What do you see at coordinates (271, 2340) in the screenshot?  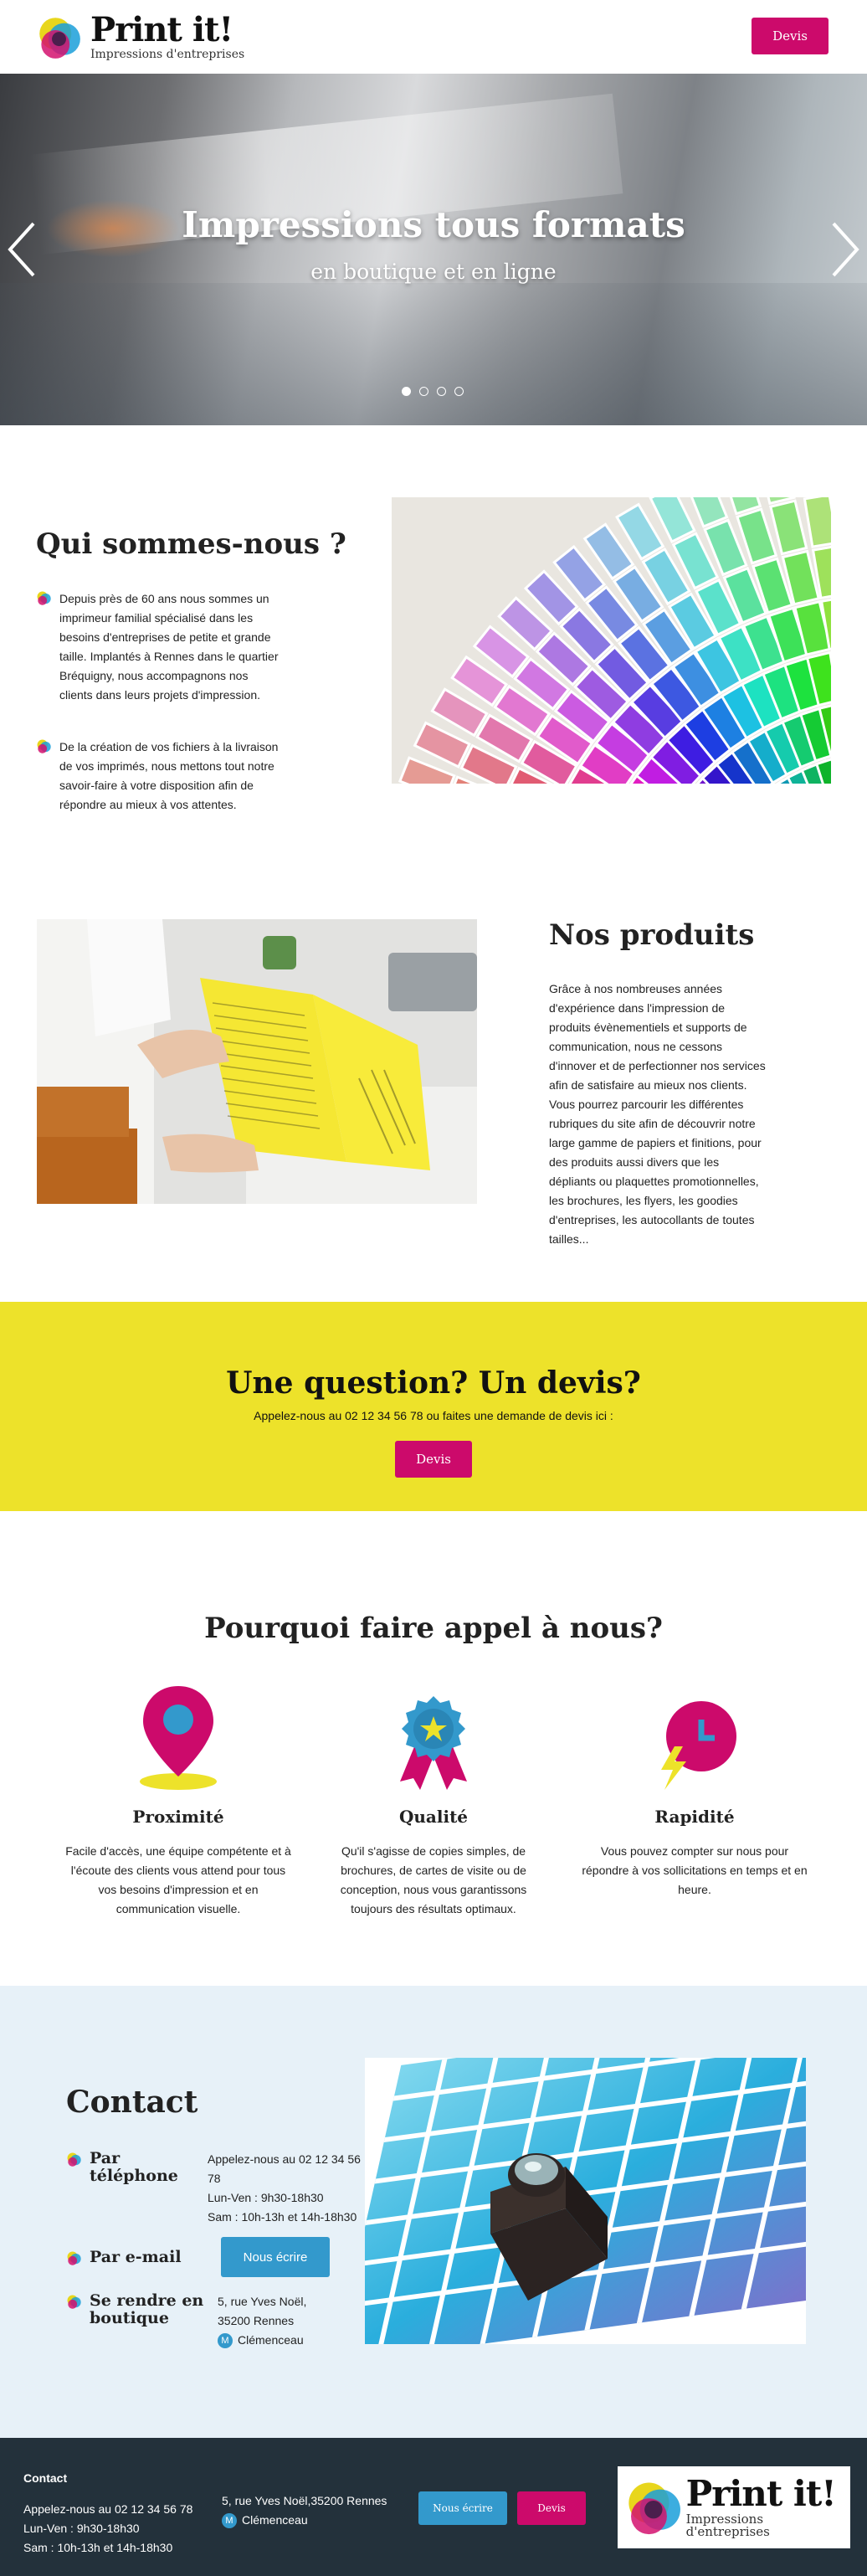 I see `contact-metro: Clémenceau` at bounding box center [271, 2340].